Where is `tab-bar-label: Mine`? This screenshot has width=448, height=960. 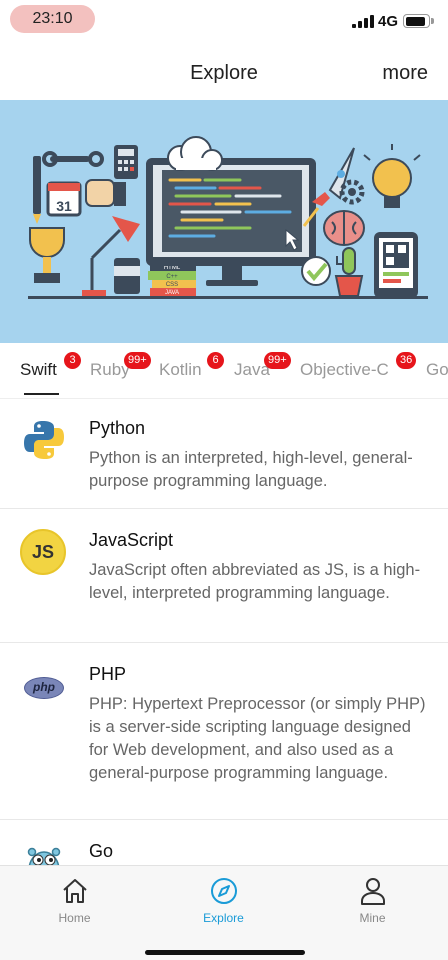 tab-bar-label: Mine is located at coordinates (372, 918).